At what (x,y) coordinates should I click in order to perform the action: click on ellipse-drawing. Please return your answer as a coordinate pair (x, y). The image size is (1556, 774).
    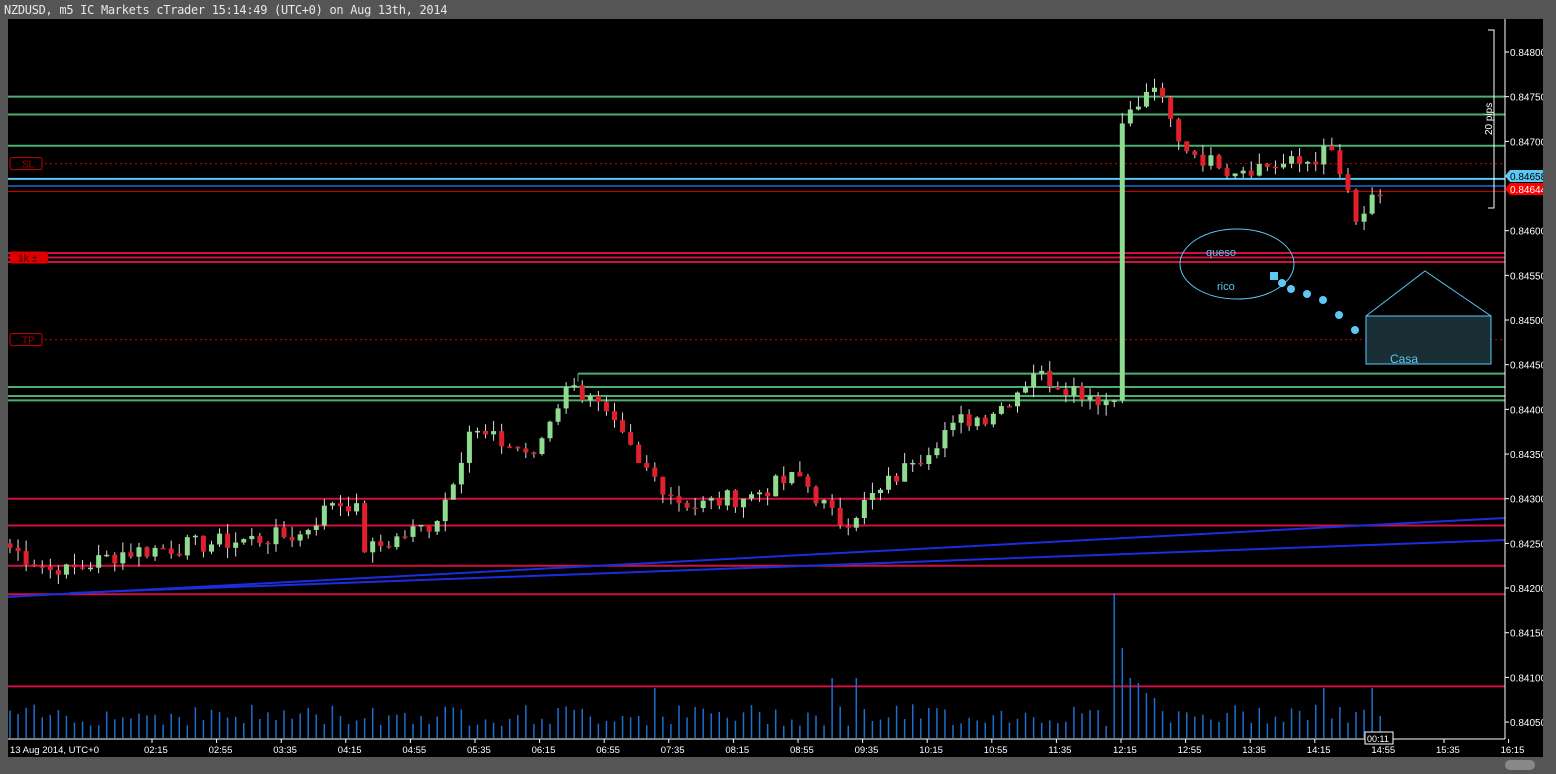
    Looking at the image, I should click on (1237, 264).